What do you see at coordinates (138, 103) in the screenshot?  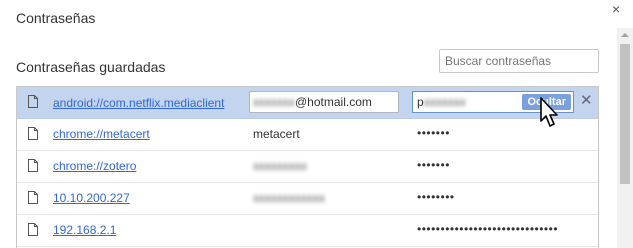 I see `site-link: android://com.netflix.mediaclient` at bounding box center [138, 103].